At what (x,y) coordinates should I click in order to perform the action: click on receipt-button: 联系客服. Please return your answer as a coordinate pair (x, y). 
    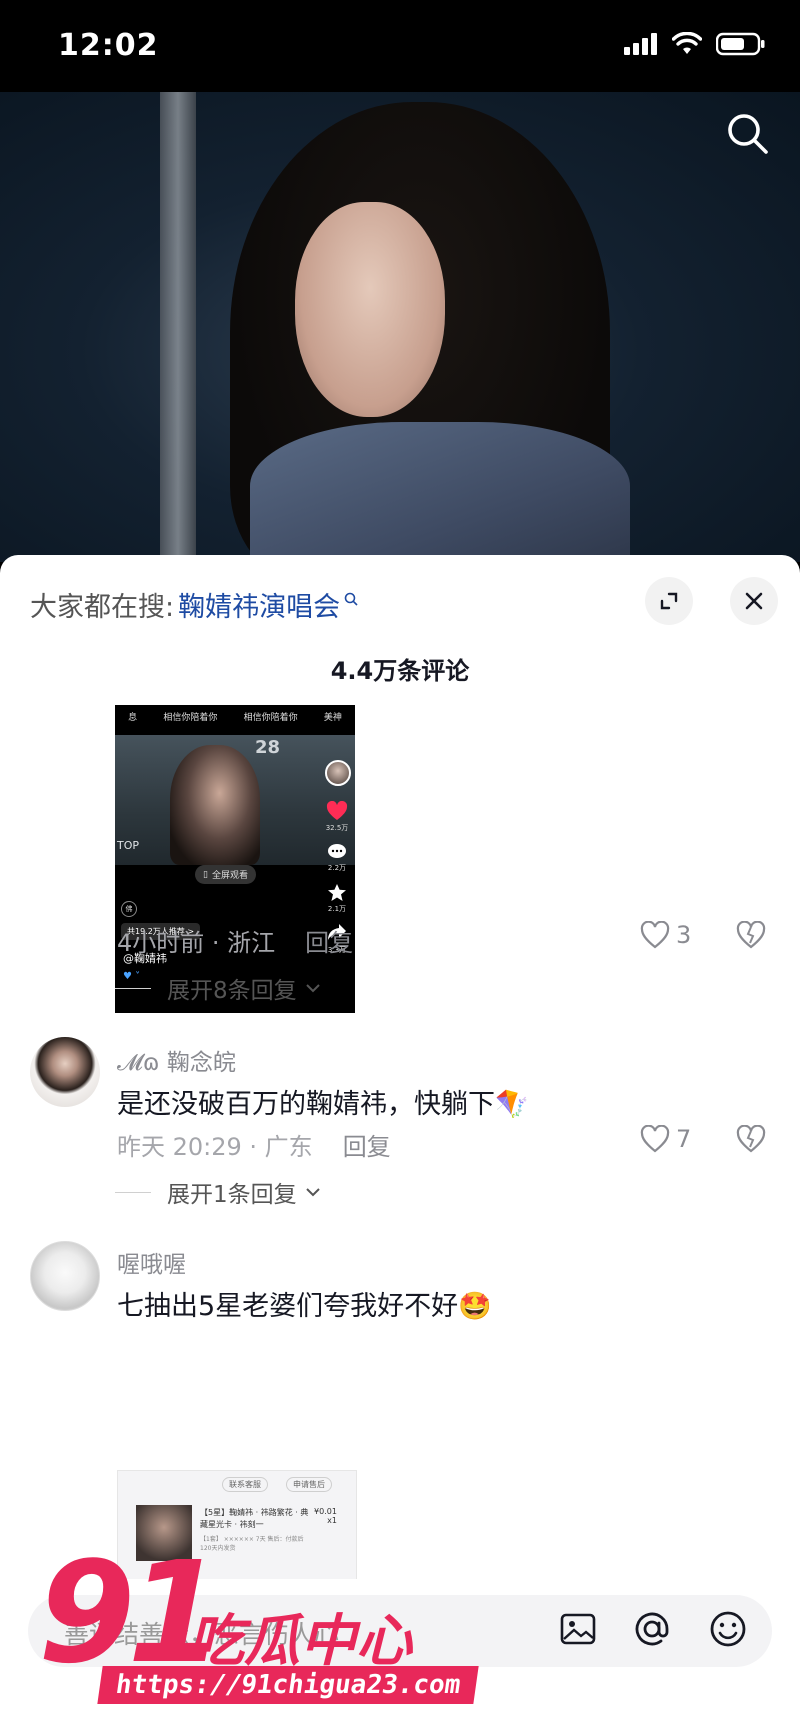
    Looking at the image, I should click on (245, 1484).